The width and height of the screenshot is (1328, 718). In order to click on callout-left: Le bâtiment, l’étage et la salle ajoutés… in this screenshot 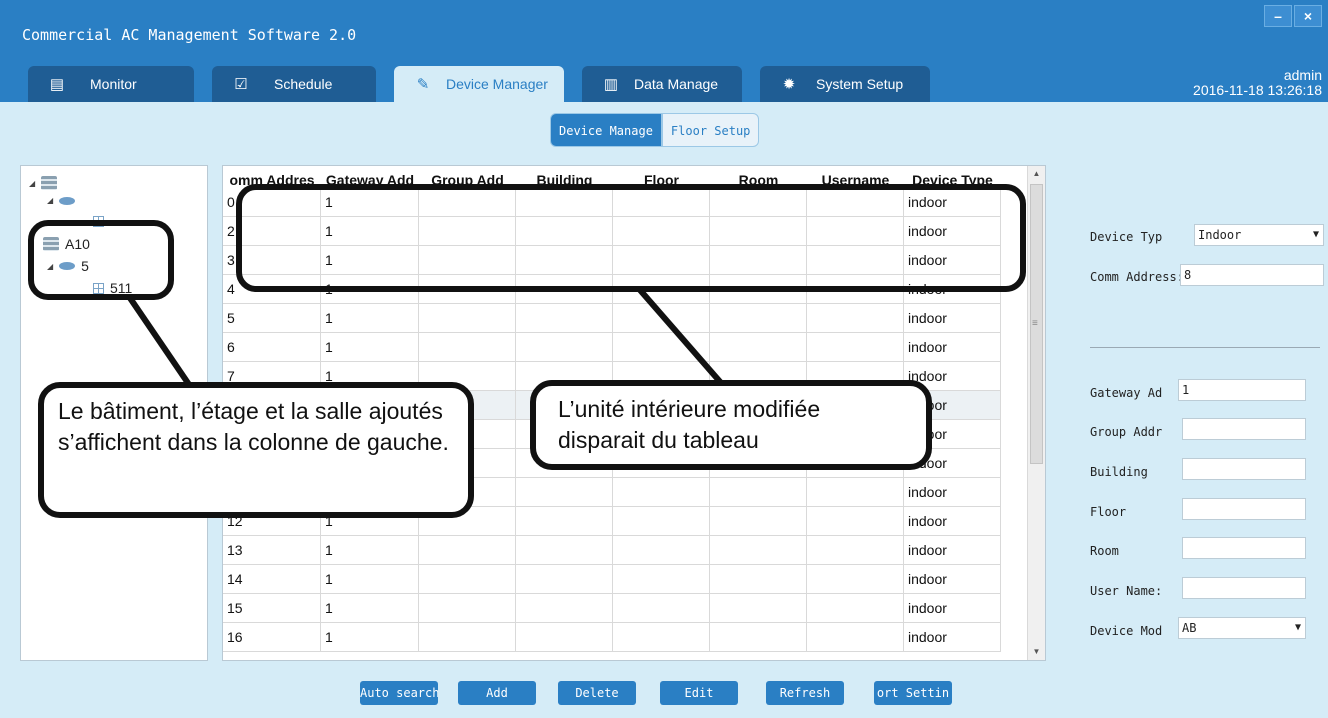, I will do `click(256, 450)`.